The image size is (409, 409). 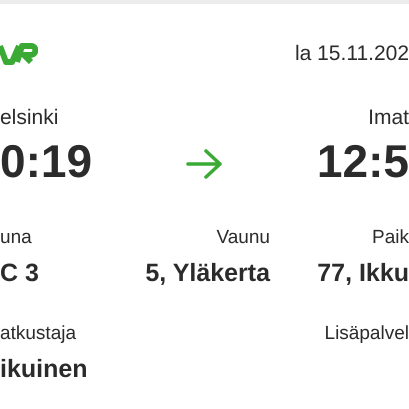 I want to click on passenger-value: ikuinen, so click(x=44, y=369).